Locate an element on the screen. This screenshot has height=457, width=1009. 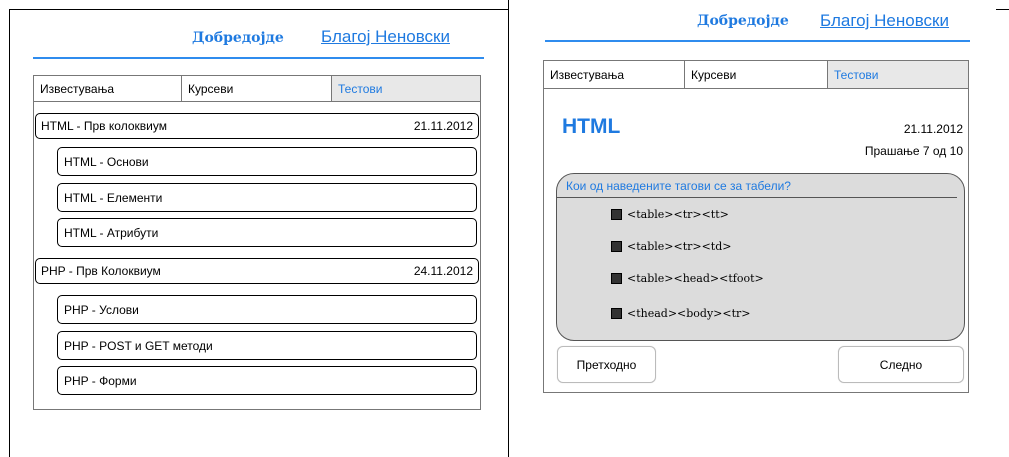
answer-option-label: <table><tr><tt> is located at coordinates (678, 214).